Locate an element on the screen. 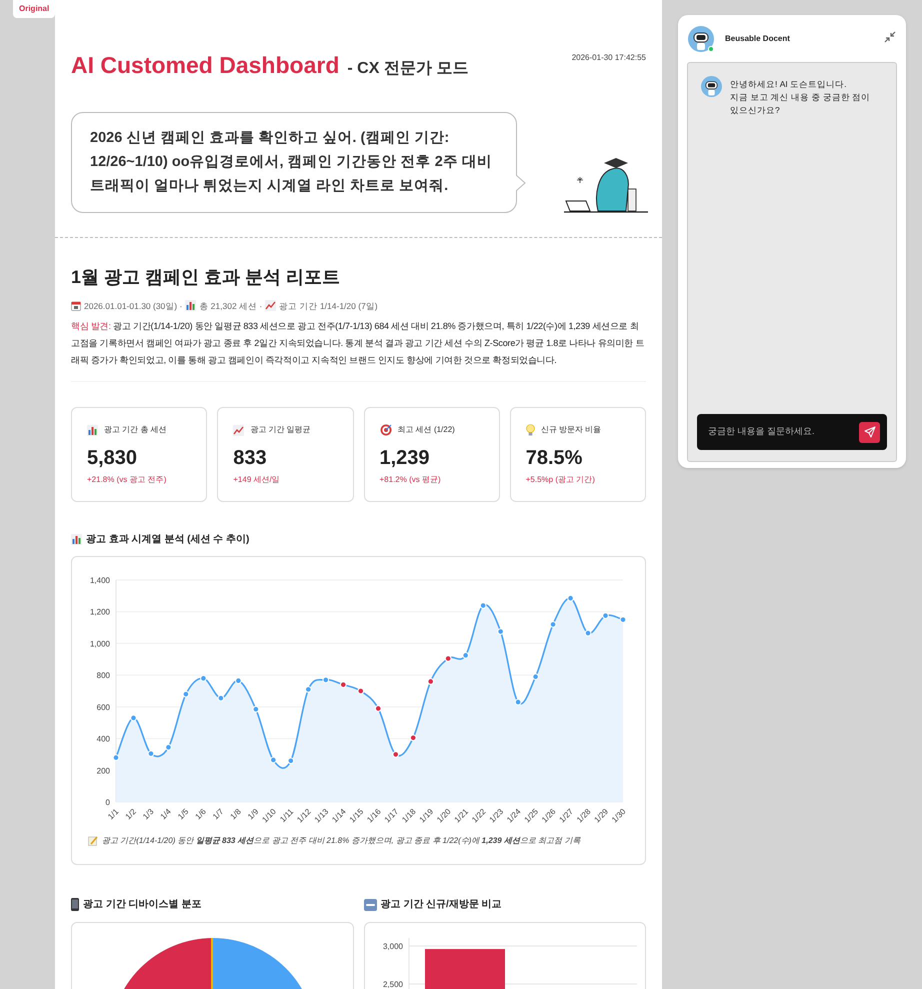 Image resolution: width=922 pixels, height=989 pixels. collapse-icon is located at coordinates (890, 36).